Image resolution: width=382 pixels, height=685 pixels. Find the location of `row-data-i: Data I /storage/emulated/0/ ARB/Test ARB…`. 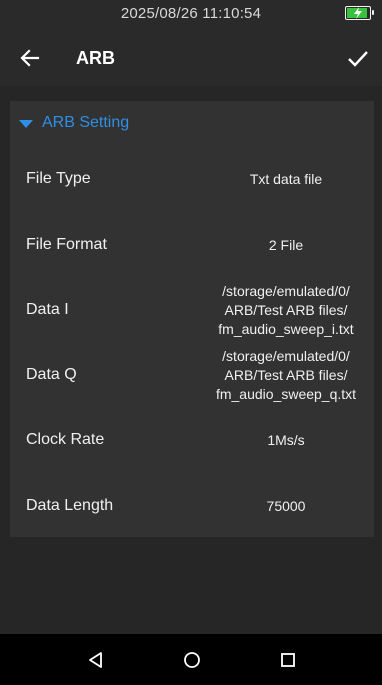

row-data-i: Data I /storage/emulated/0/ ARB/Test ARB… is located at coordinates (192, 310).